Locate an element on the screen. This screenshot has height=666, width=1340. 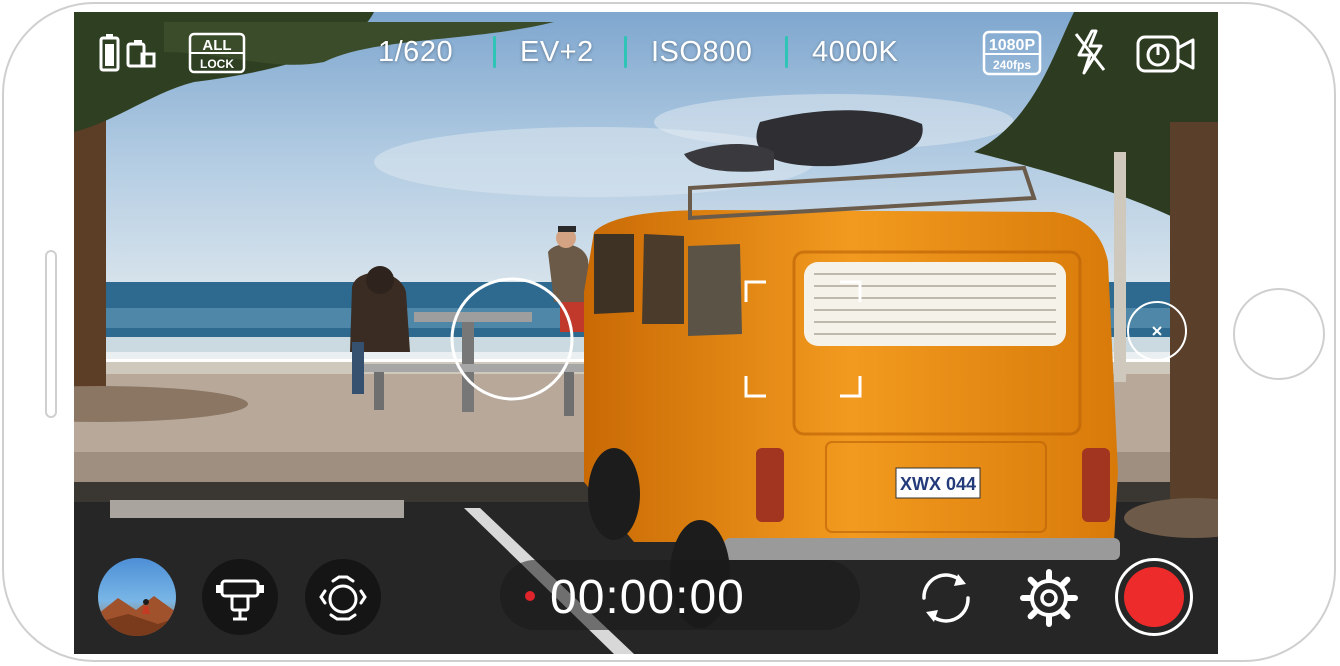
gimbal-button is located at coordinates (240, 597).